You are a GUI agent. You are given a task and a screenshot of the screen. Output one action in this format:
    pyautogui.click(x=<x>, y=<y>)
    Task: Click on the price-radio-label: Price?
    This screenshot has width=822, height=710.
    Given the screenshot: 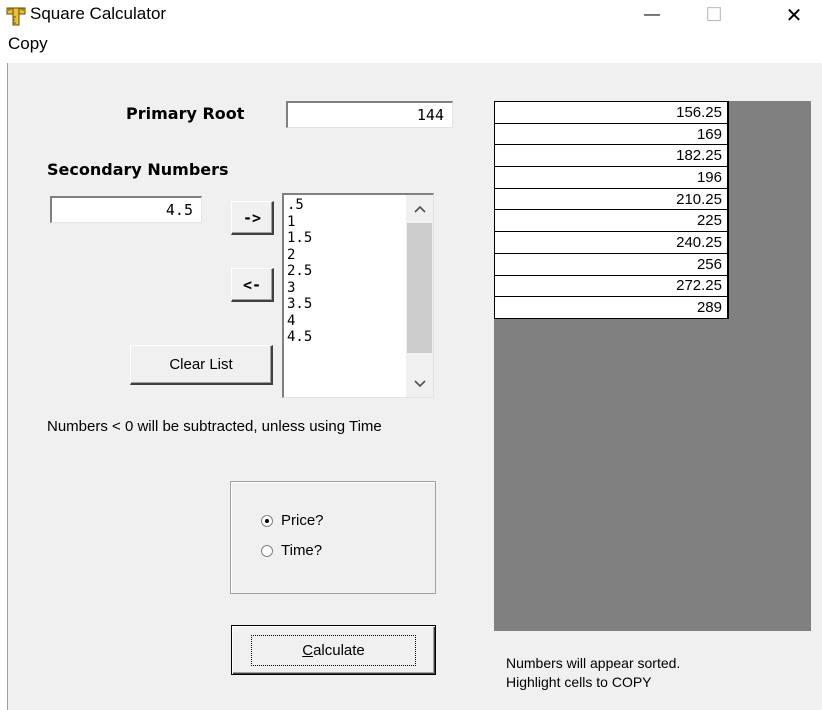 What is the action you would take?
    pyautogui.click(x=302, y=520)
    